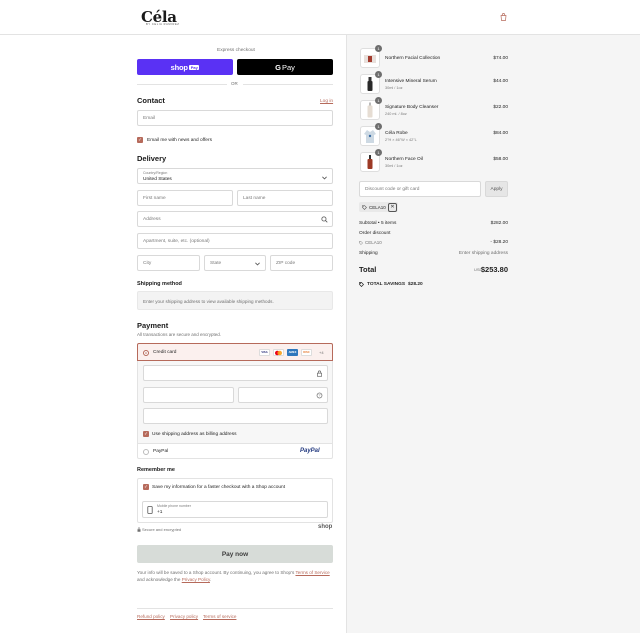  Describe the element at coordinates (151, 616) in the screenshot. I see `refund-policy-link: Refund policy` at that location.